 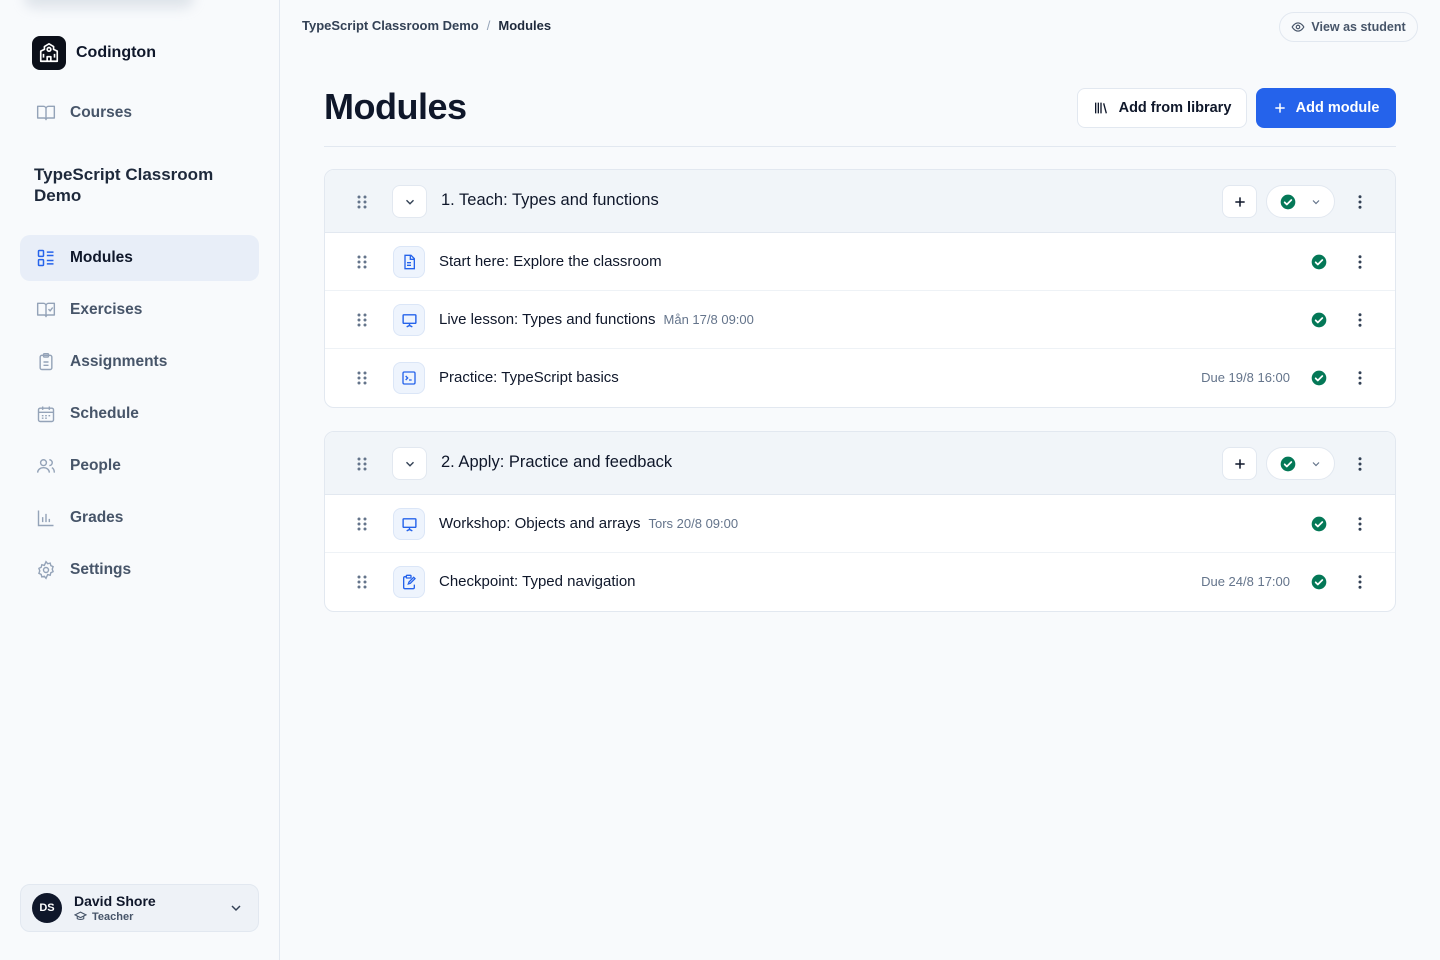 What do you see at coordinates (46, 113) in the screenshot?
I see `book-open-icon` at bounding box center [46, 113].